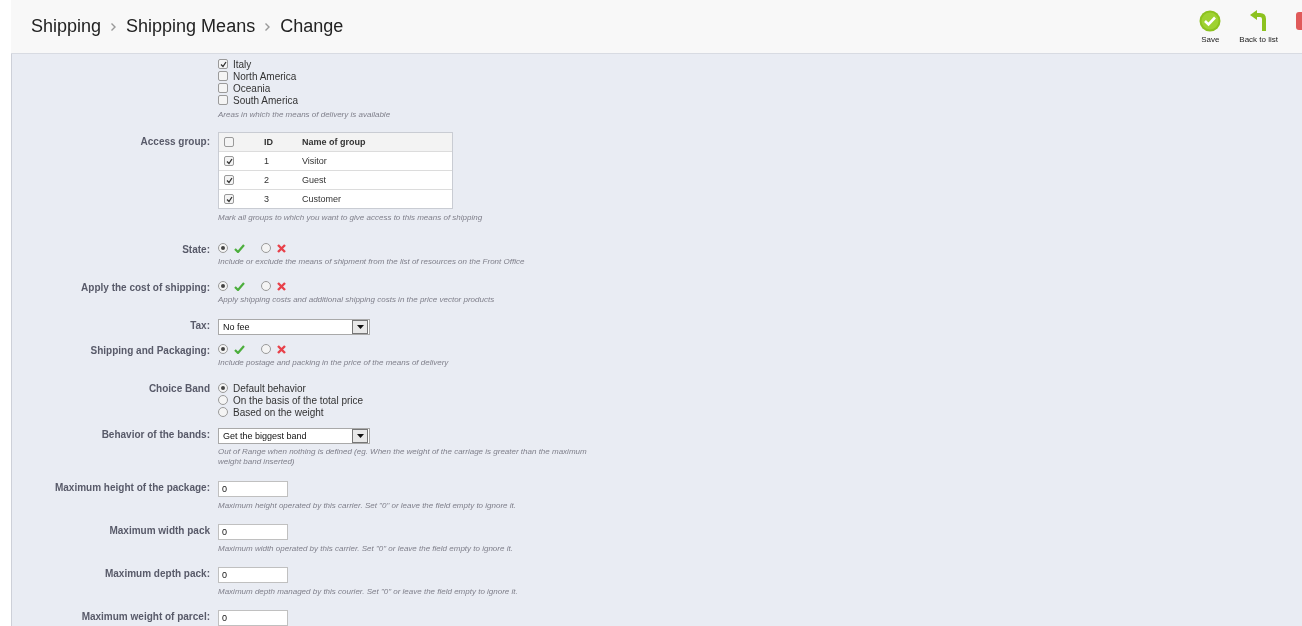 This screenshot has width=1302, height=626. What do you see at coordinates (367, 506) in the screenshot?
I see `help-text: Maximum height operated by this carrier. Set "0" or leave the field empty to ignore it.` at bounding box center [367, 506].